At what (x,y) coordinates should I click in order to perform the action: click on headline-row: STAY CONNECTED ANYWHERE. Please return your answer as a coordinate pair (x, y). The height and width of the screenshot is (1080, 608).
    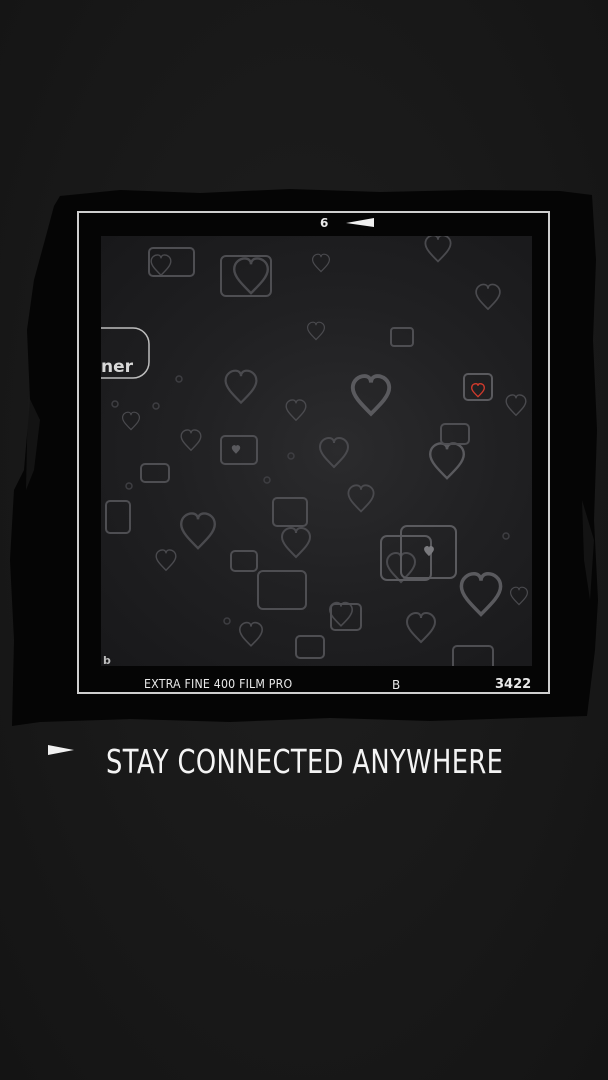
    Looking at the image, I should click on (306, 763).